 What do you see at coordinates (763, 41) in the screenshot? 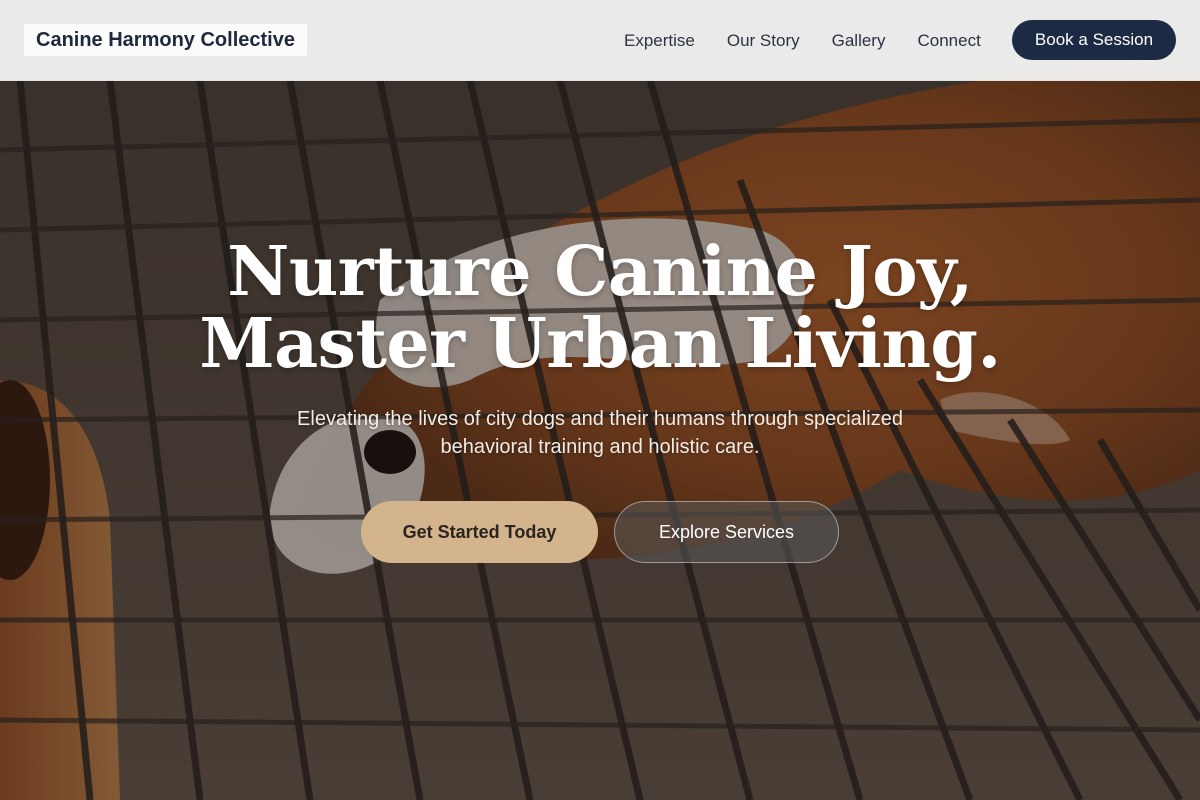
I see `nav-link-our-story: Our Story` at bounding box center [763, 41].